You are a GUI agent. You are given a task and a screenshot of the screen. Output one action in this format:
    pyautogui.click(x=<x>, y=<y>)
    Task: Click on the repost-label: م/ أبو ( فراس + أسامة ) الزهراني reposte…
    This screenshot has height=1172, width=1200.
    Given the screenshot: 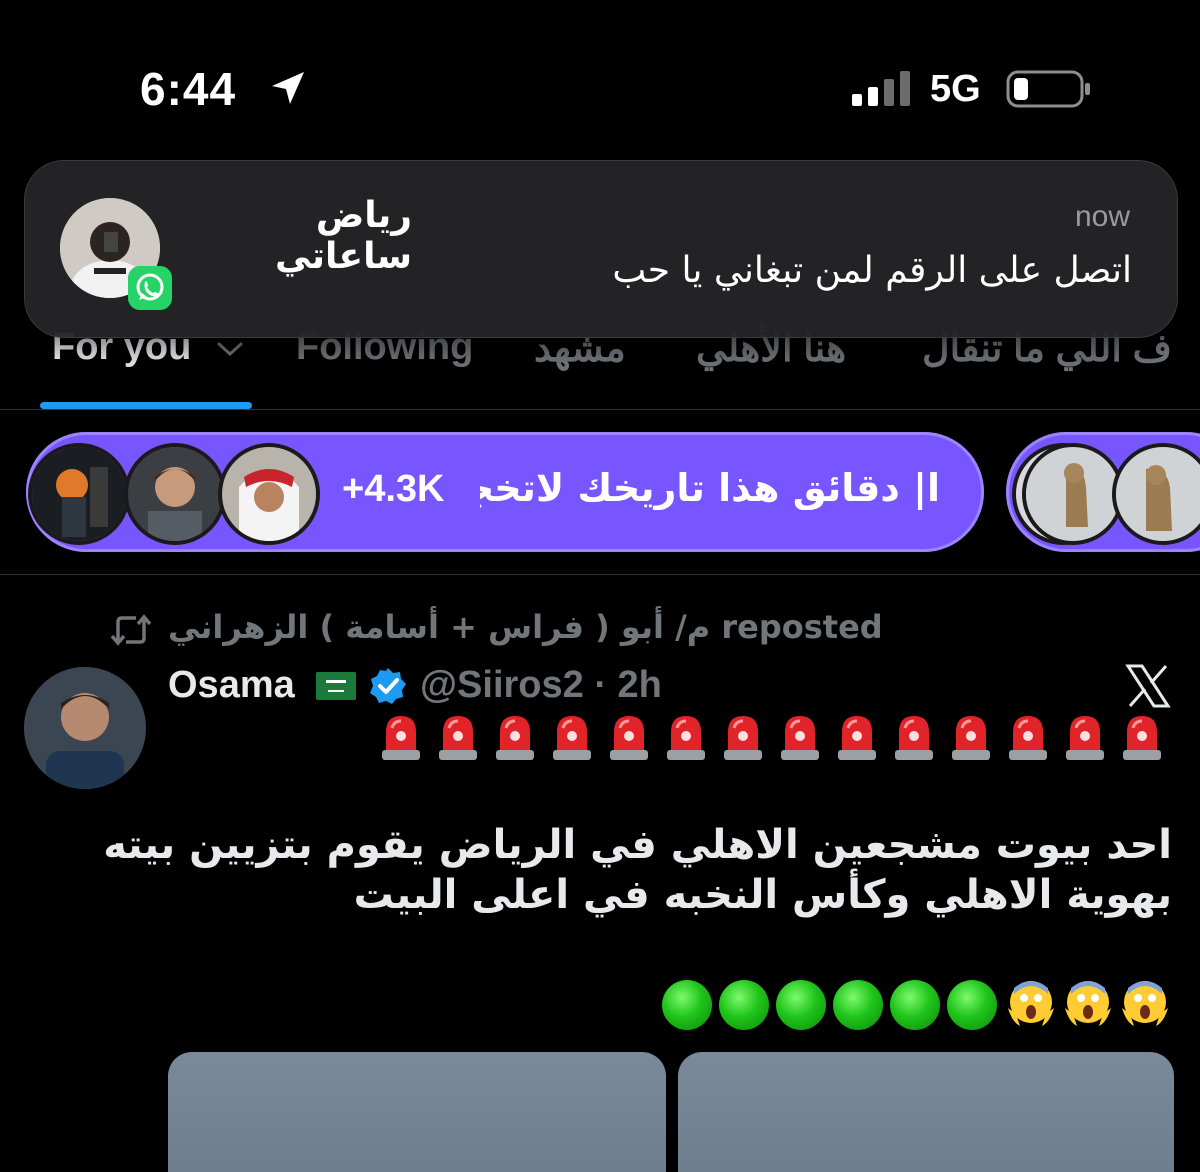 What is the action you would take?
    pyautogui.click(x=525, y=627)
    